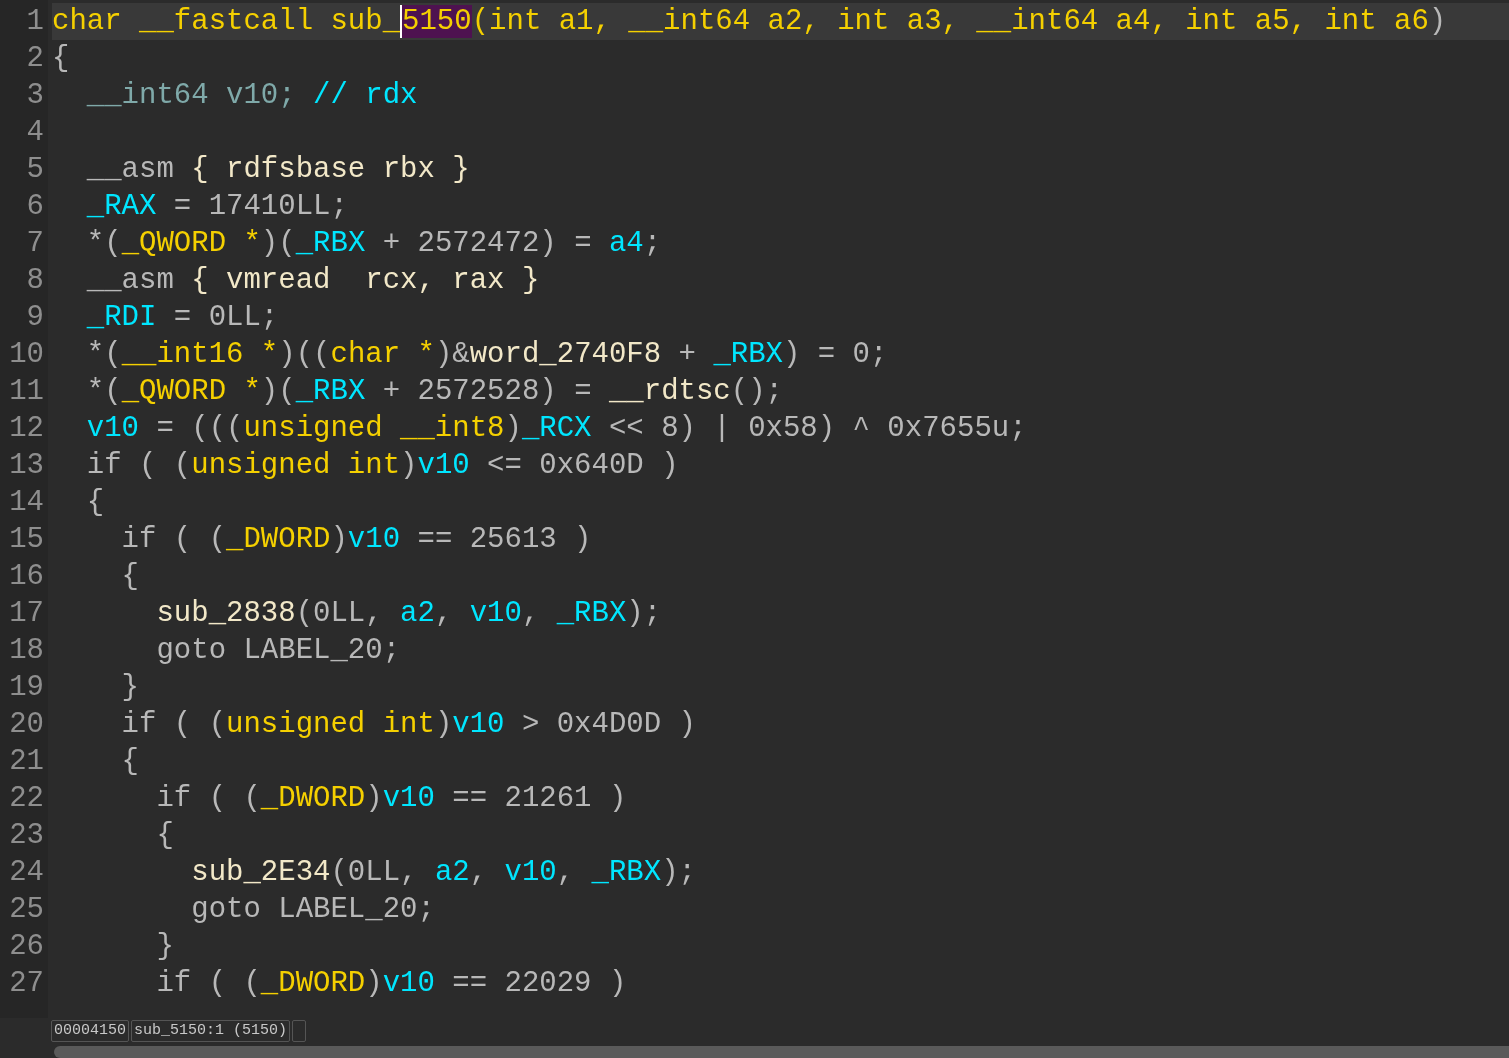  Describe the element at coordinates (26, 355) in the screenshot. I see `line-number: 10` at that location.